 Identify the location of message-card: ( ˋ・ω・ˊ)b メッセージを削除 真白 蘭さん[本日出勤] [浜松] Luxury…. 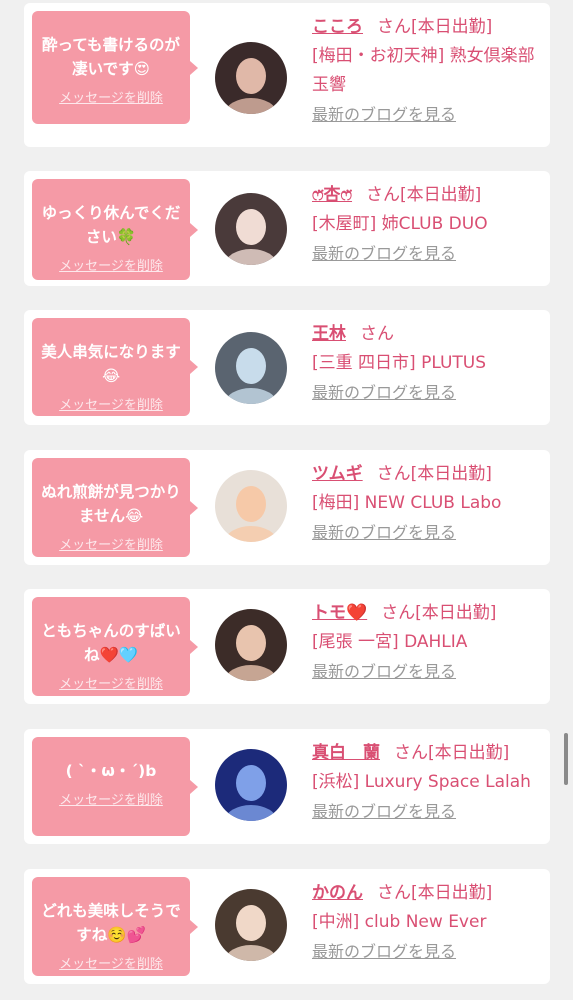
(287, 786).